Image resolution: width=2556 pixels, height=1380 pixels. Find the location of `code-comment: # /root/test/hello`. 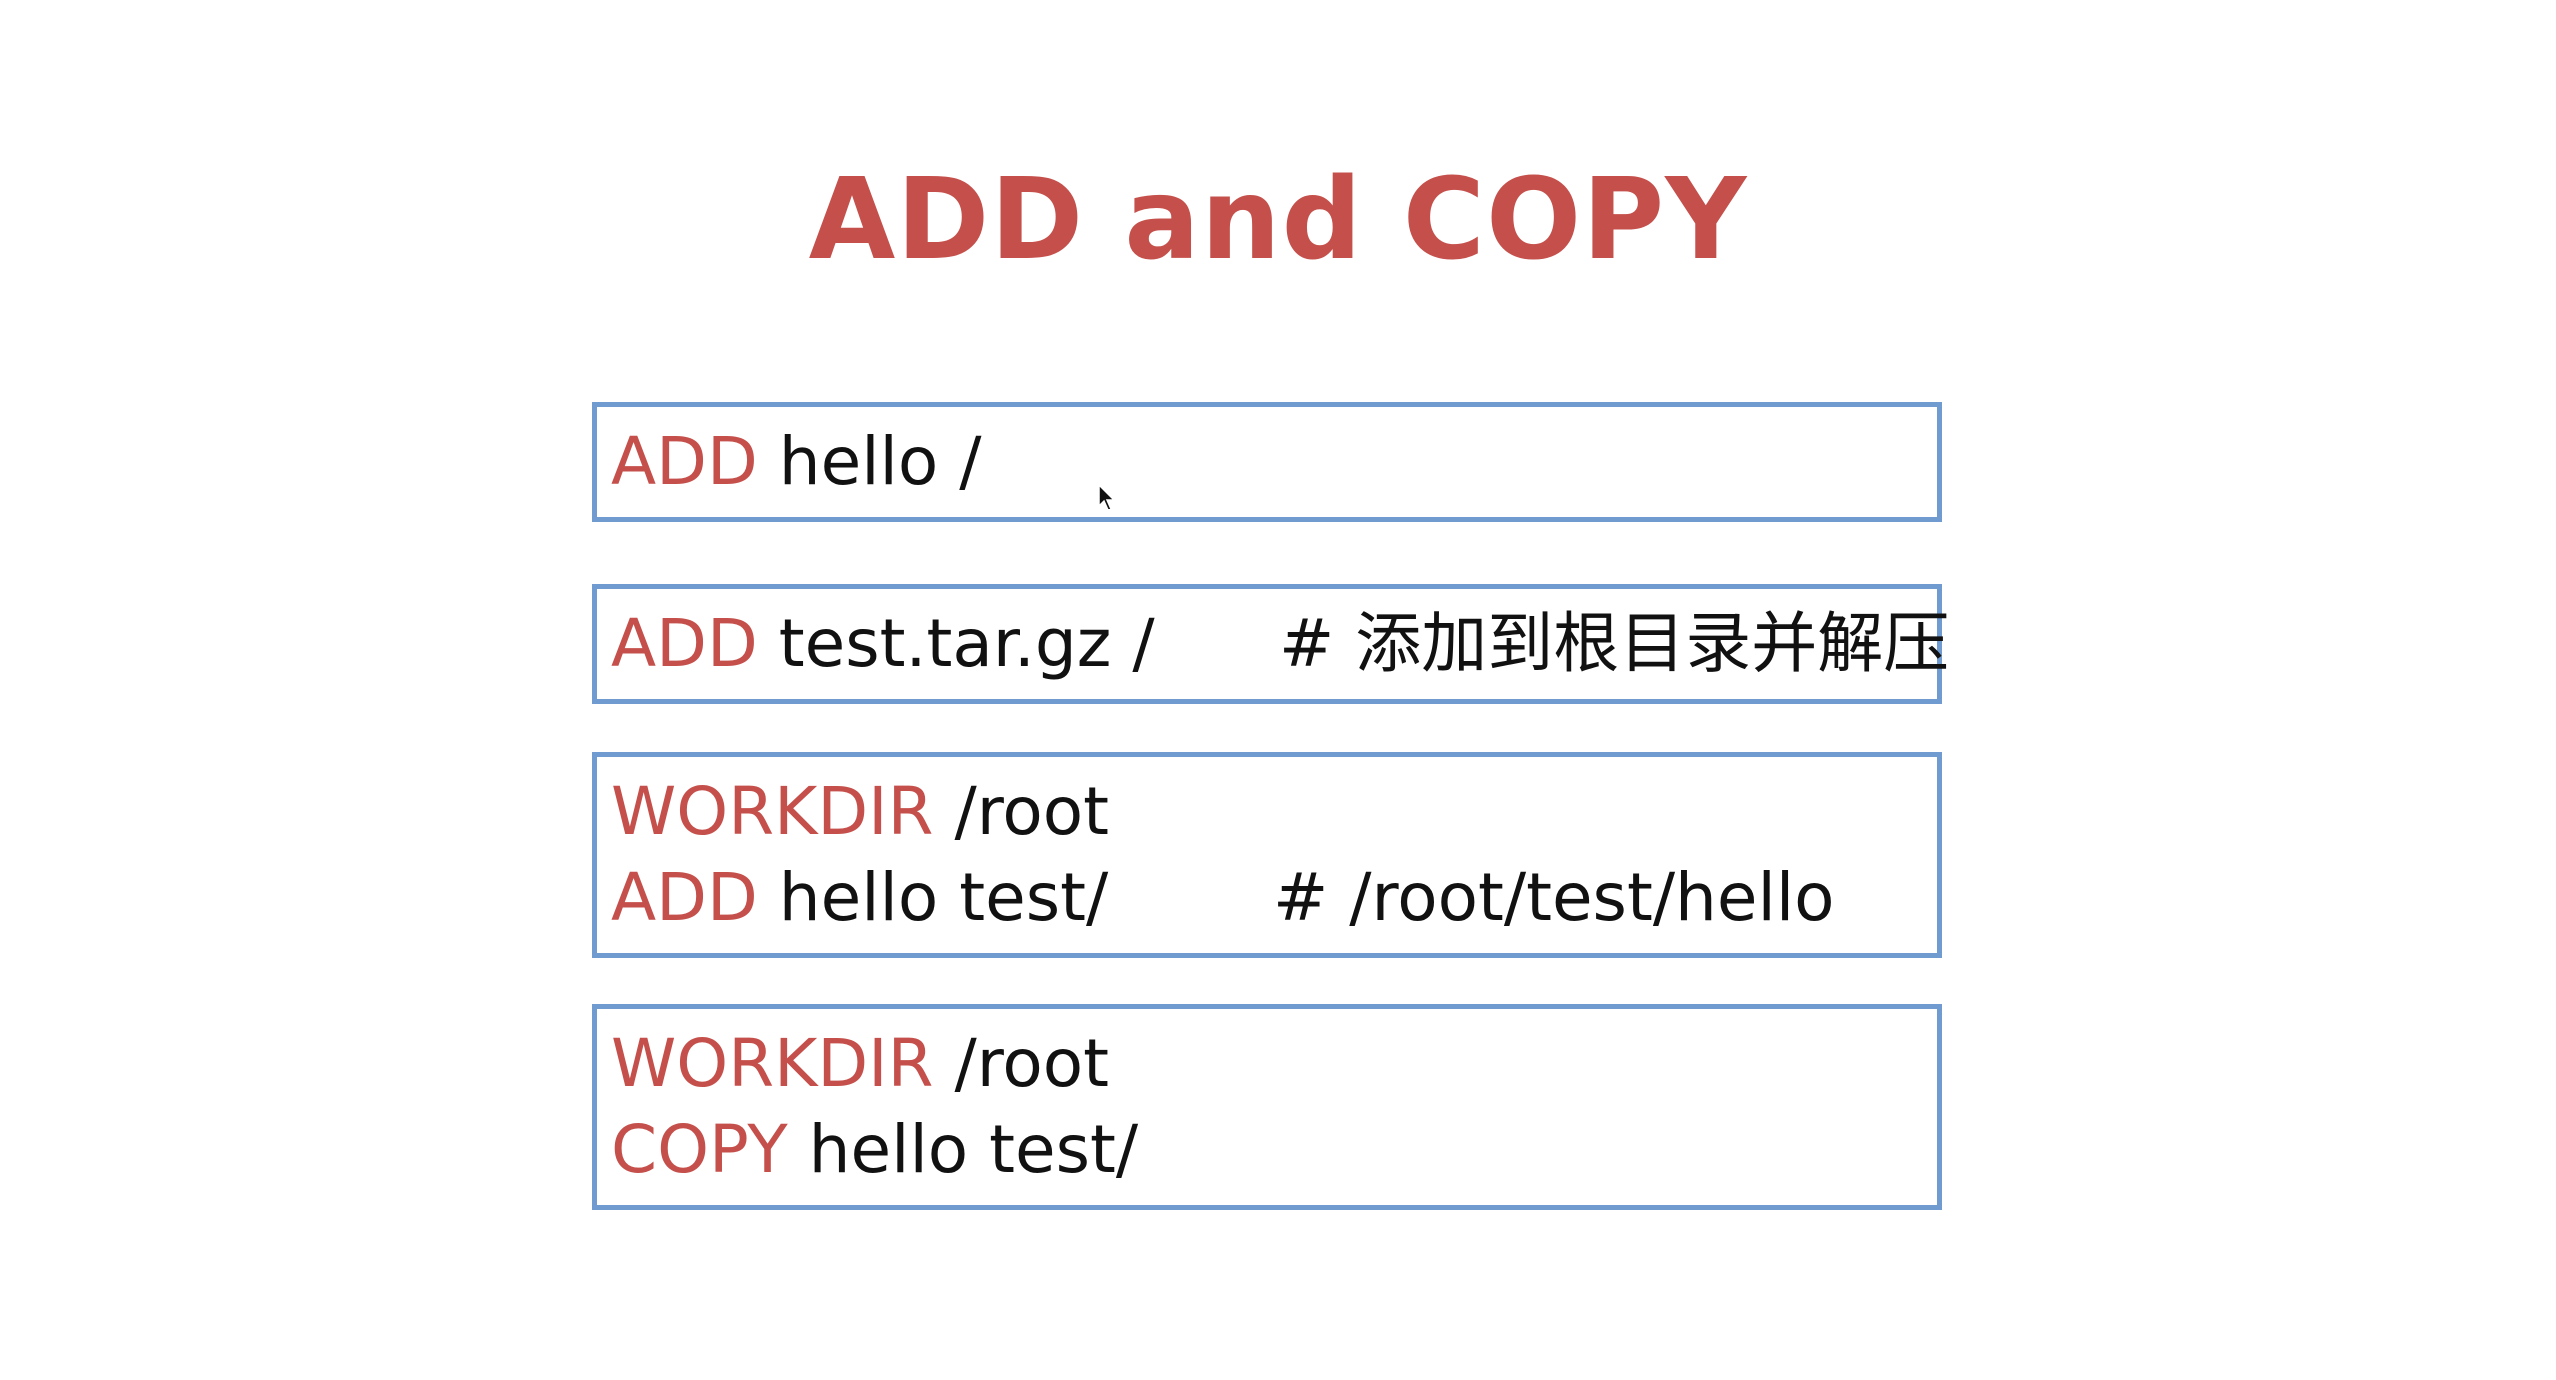

code-comment: # /root/test/hello is located at coordinates (1554, 897).